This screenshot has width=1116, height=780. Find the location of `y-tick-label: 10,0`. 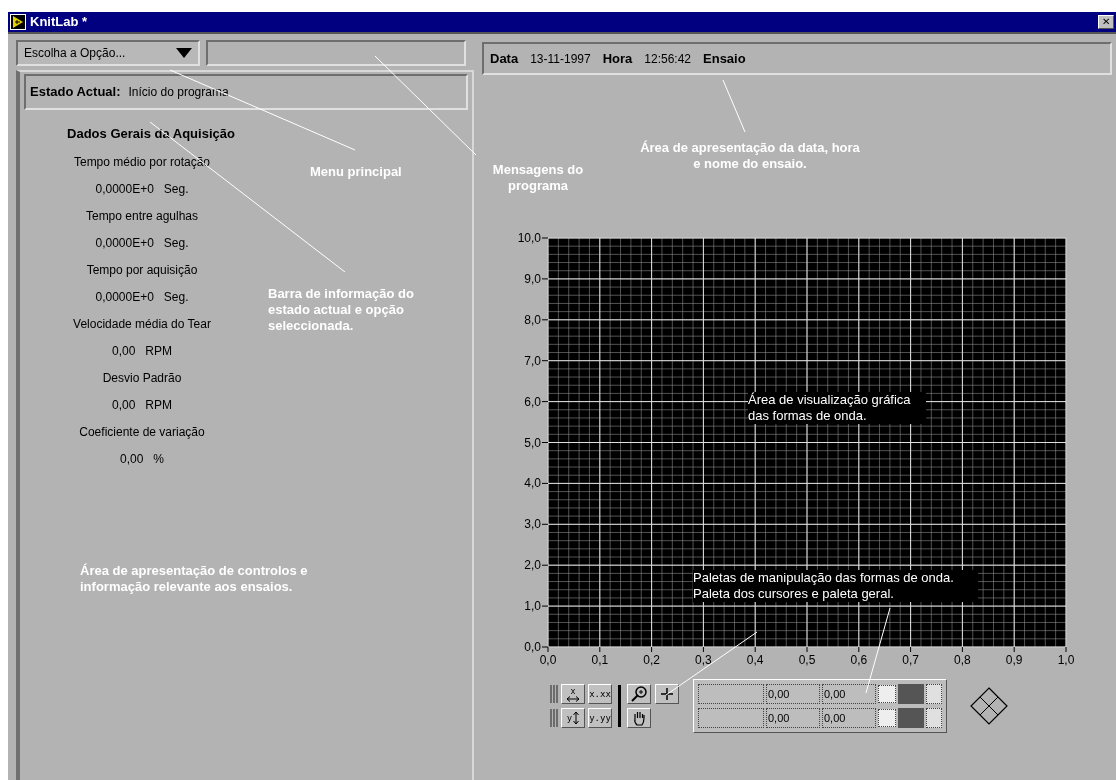

y-tick-label: 10,0 is located at coordinates (529, 238).